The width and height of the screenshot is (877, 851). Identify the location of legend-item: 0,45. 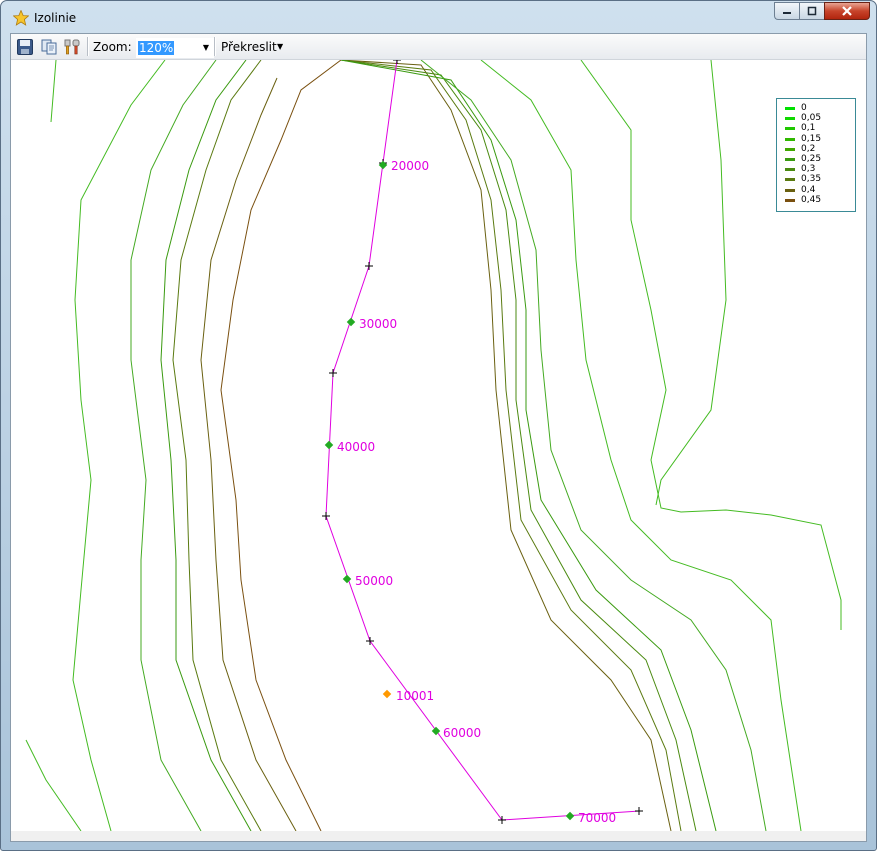
(819, 200).